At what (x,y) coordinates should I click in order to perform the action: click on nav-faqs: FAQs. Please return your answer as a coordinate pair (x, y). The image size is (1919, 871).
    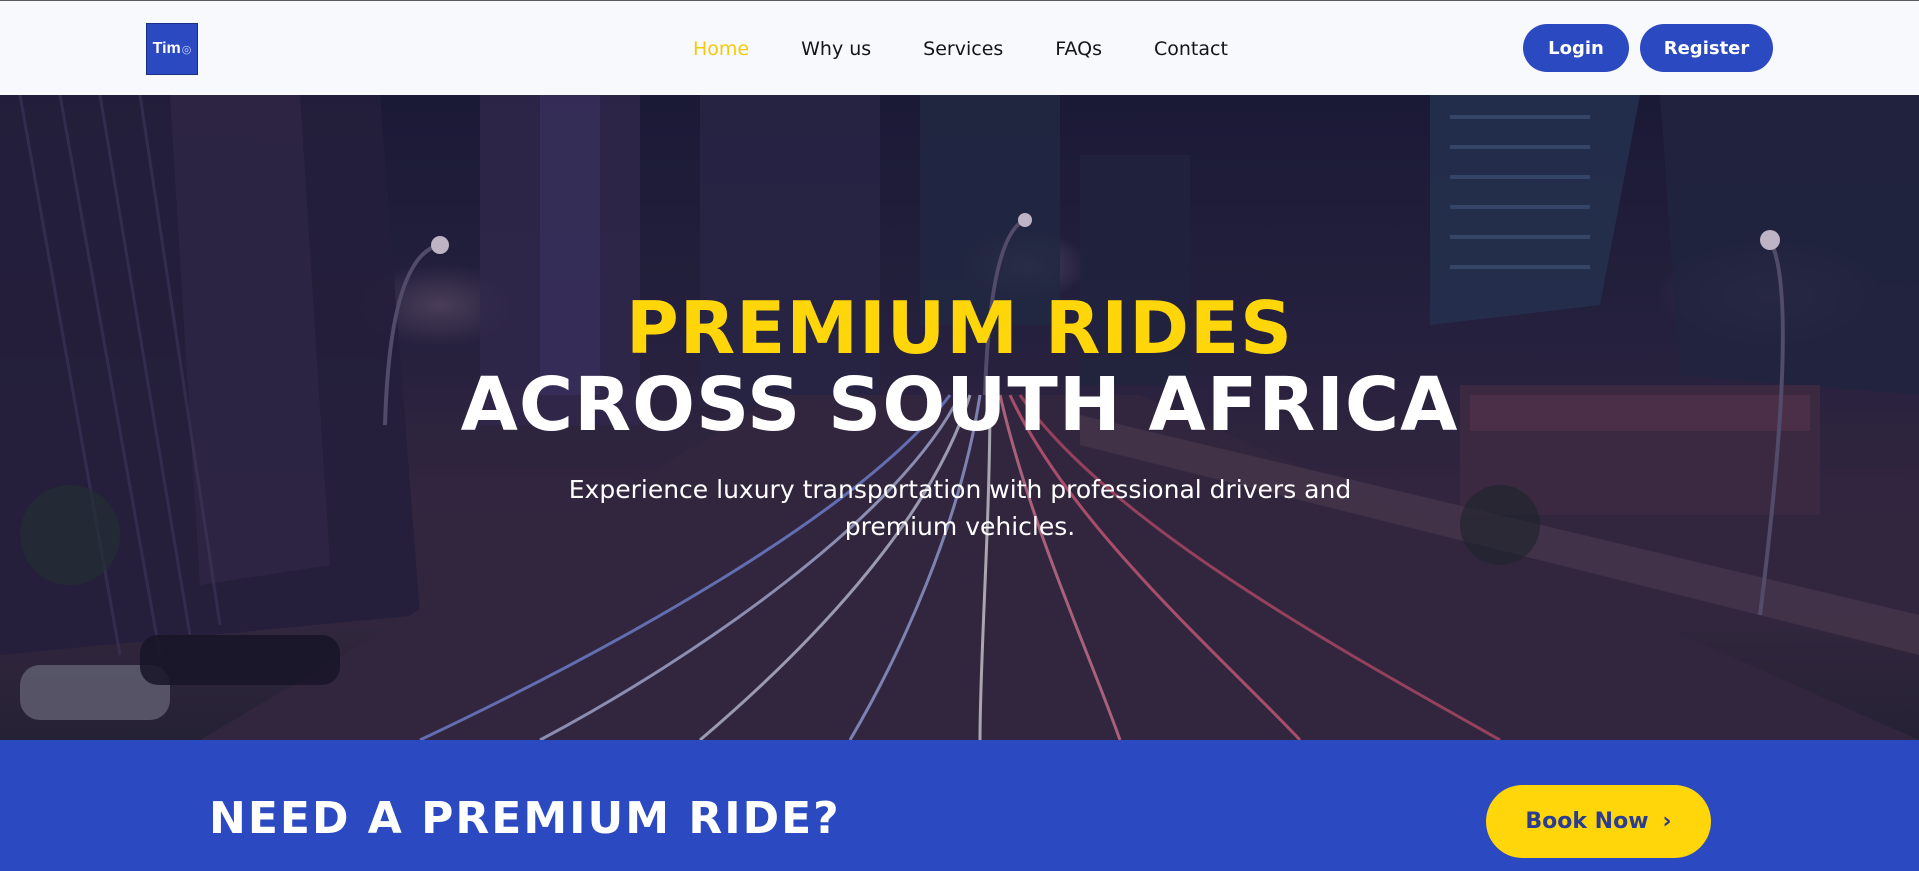
    Looking at the image, I should click on (1078, 49).